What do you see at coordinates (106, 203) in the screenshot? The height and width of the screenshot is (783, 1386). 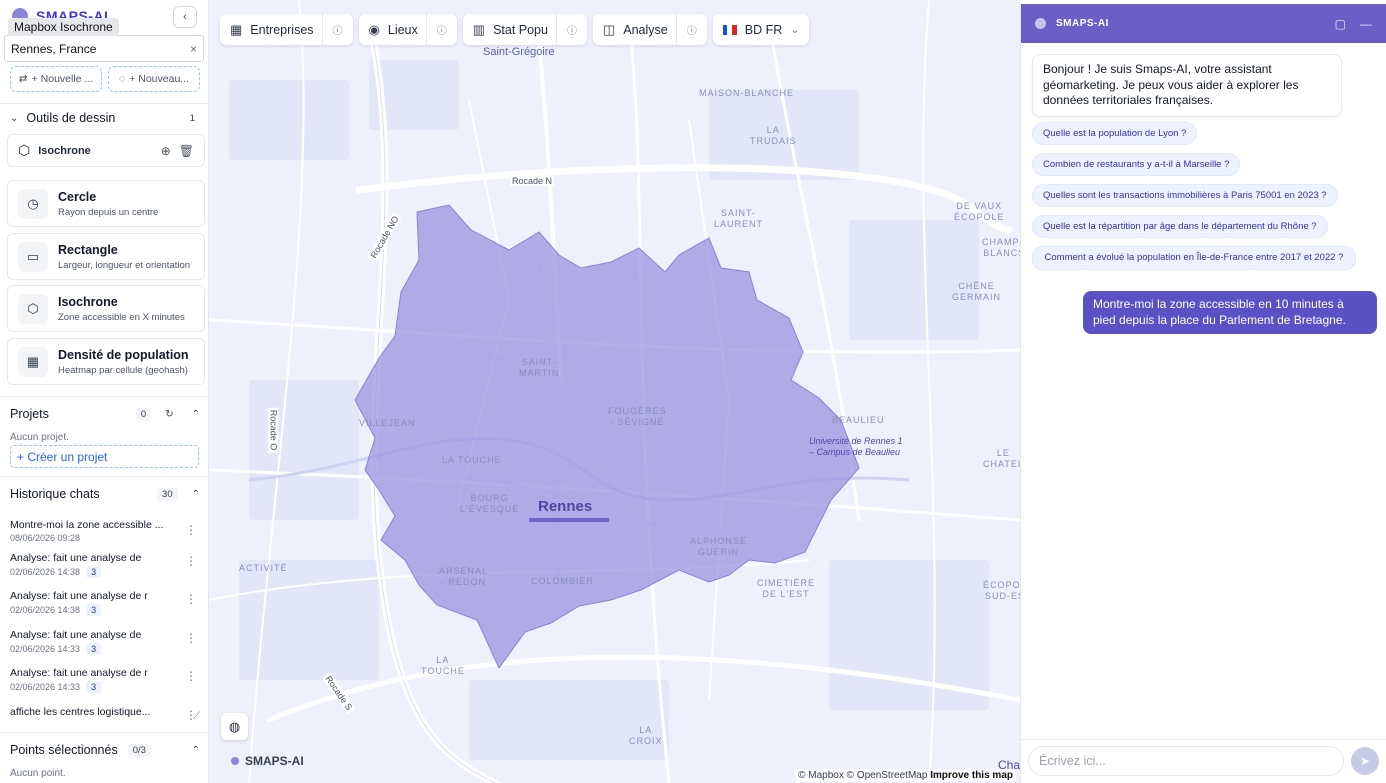 I see `tool-circle: ◷ Cercle Rayon depuis un centre` at bounding box center [106, 203].